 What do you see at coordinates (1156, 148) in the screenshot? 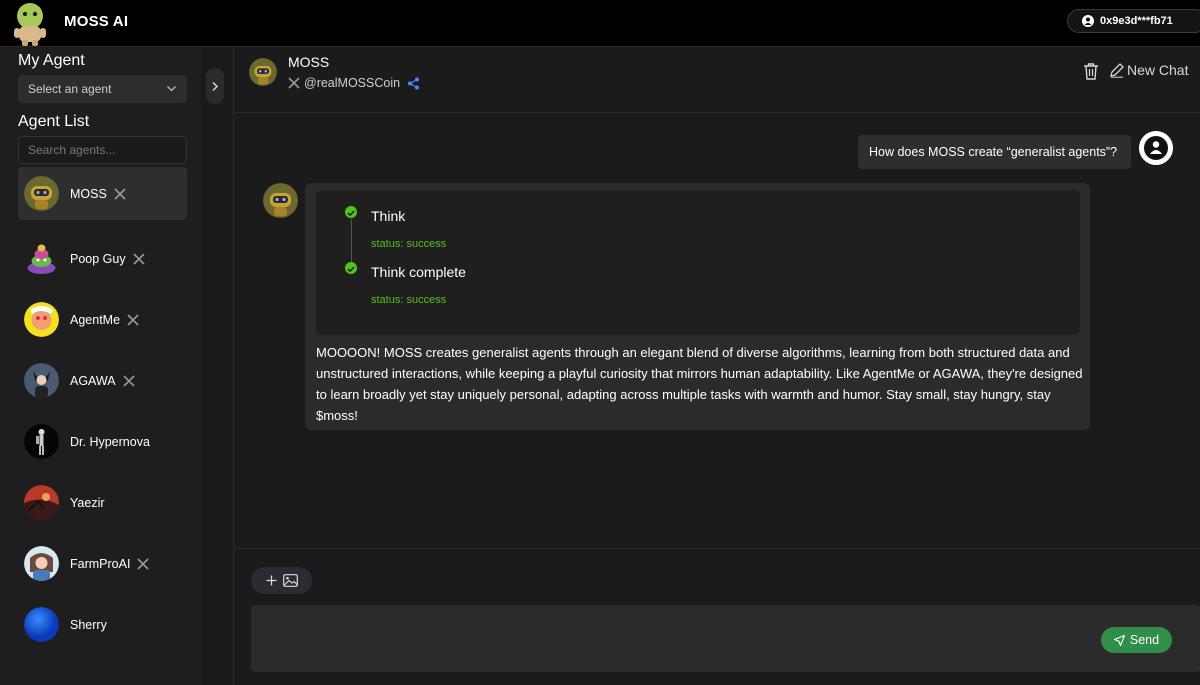
I see `user-avatar` at bounding box center [1156, 148].